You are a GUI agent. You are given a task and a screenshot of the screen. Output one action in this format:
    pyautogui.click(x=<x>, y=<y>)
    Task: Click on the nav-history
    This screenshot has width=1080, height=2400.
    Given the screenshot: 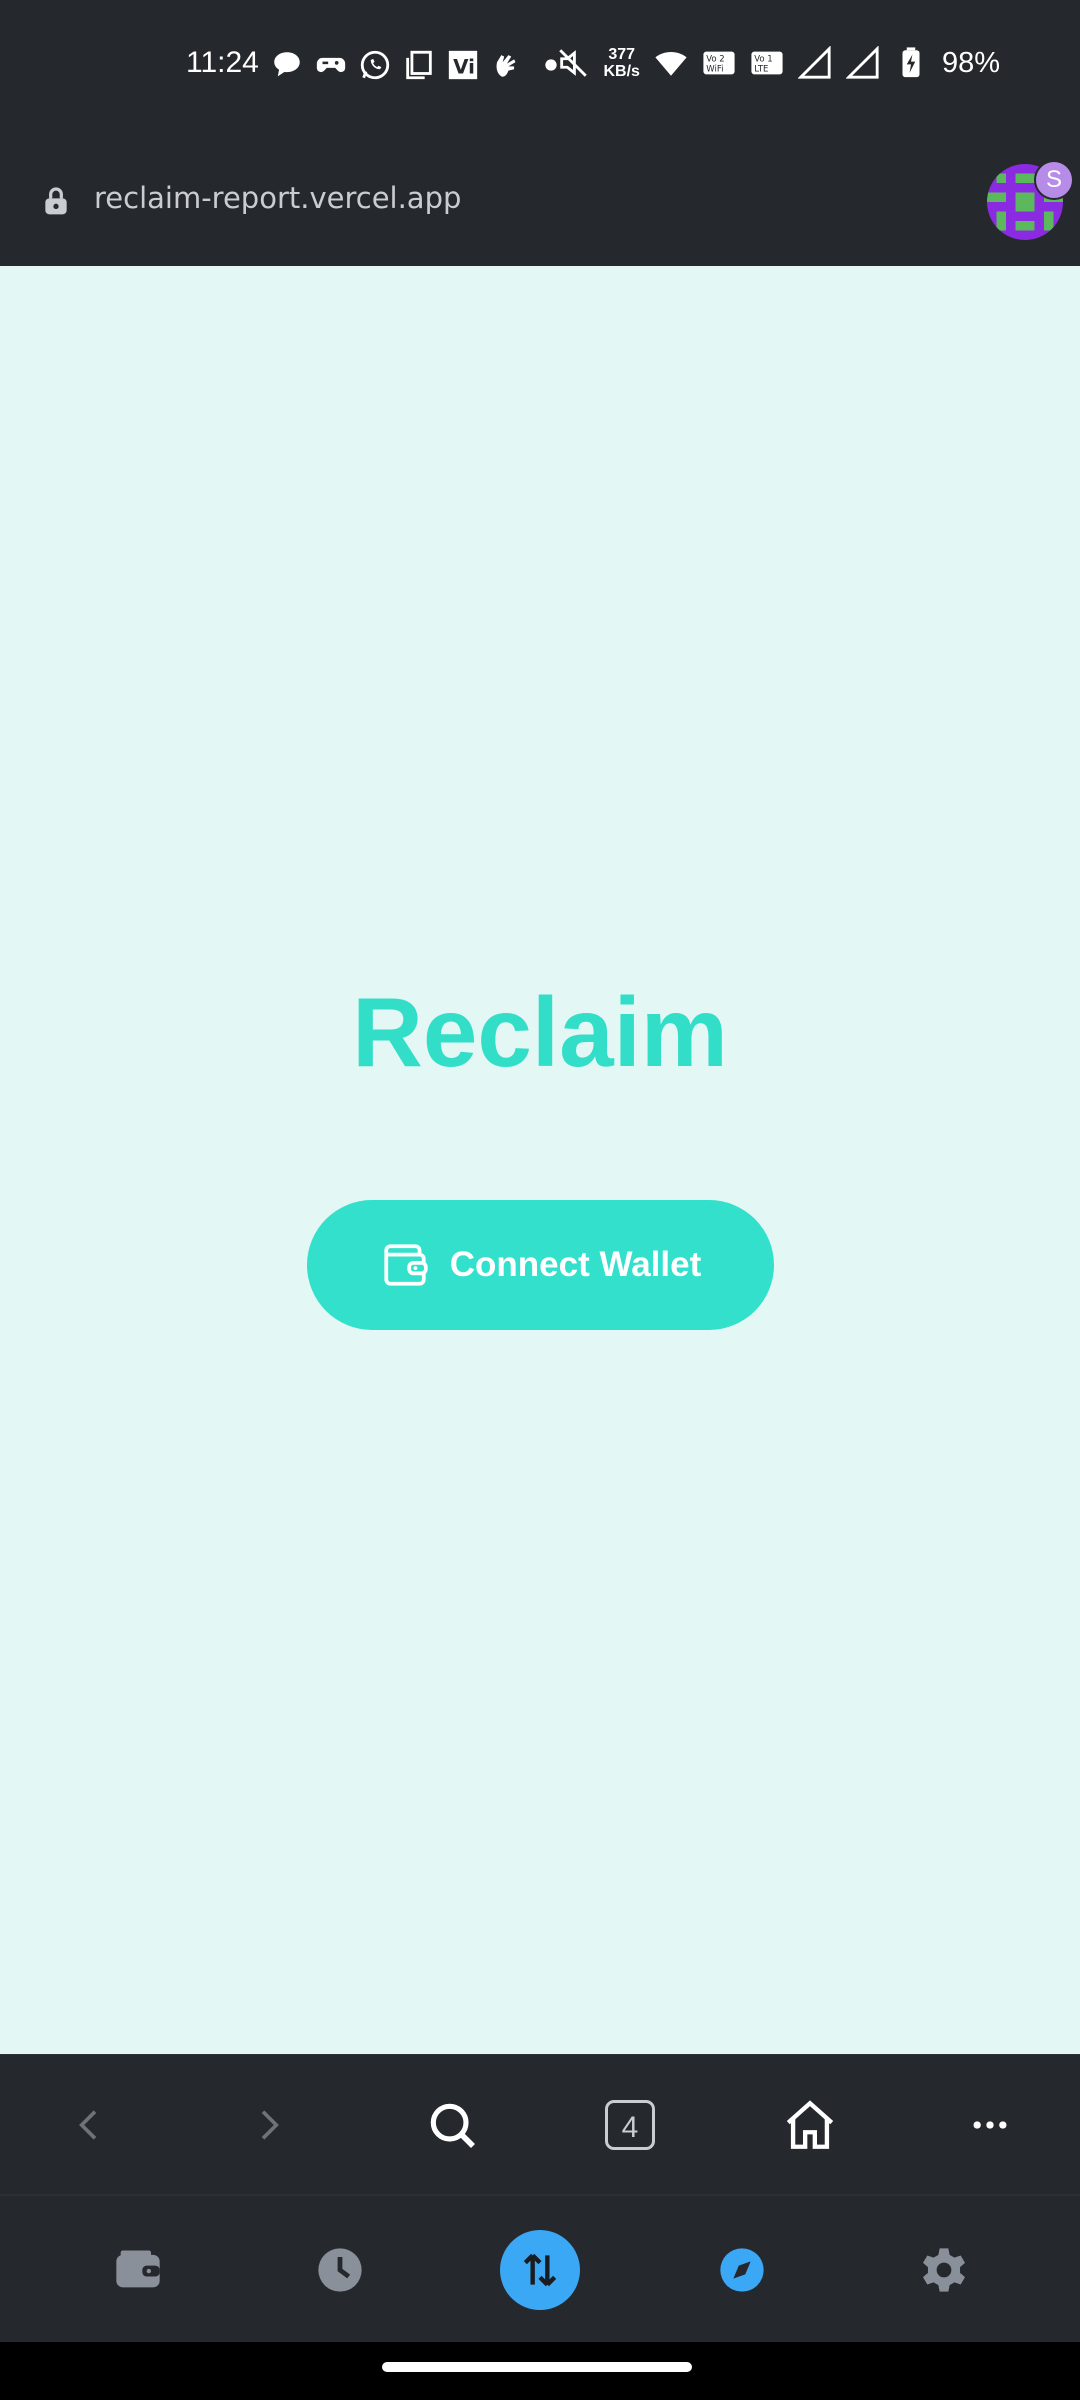 What is the action you would take?
    pyautogui.click(x=340, y=2270)
    